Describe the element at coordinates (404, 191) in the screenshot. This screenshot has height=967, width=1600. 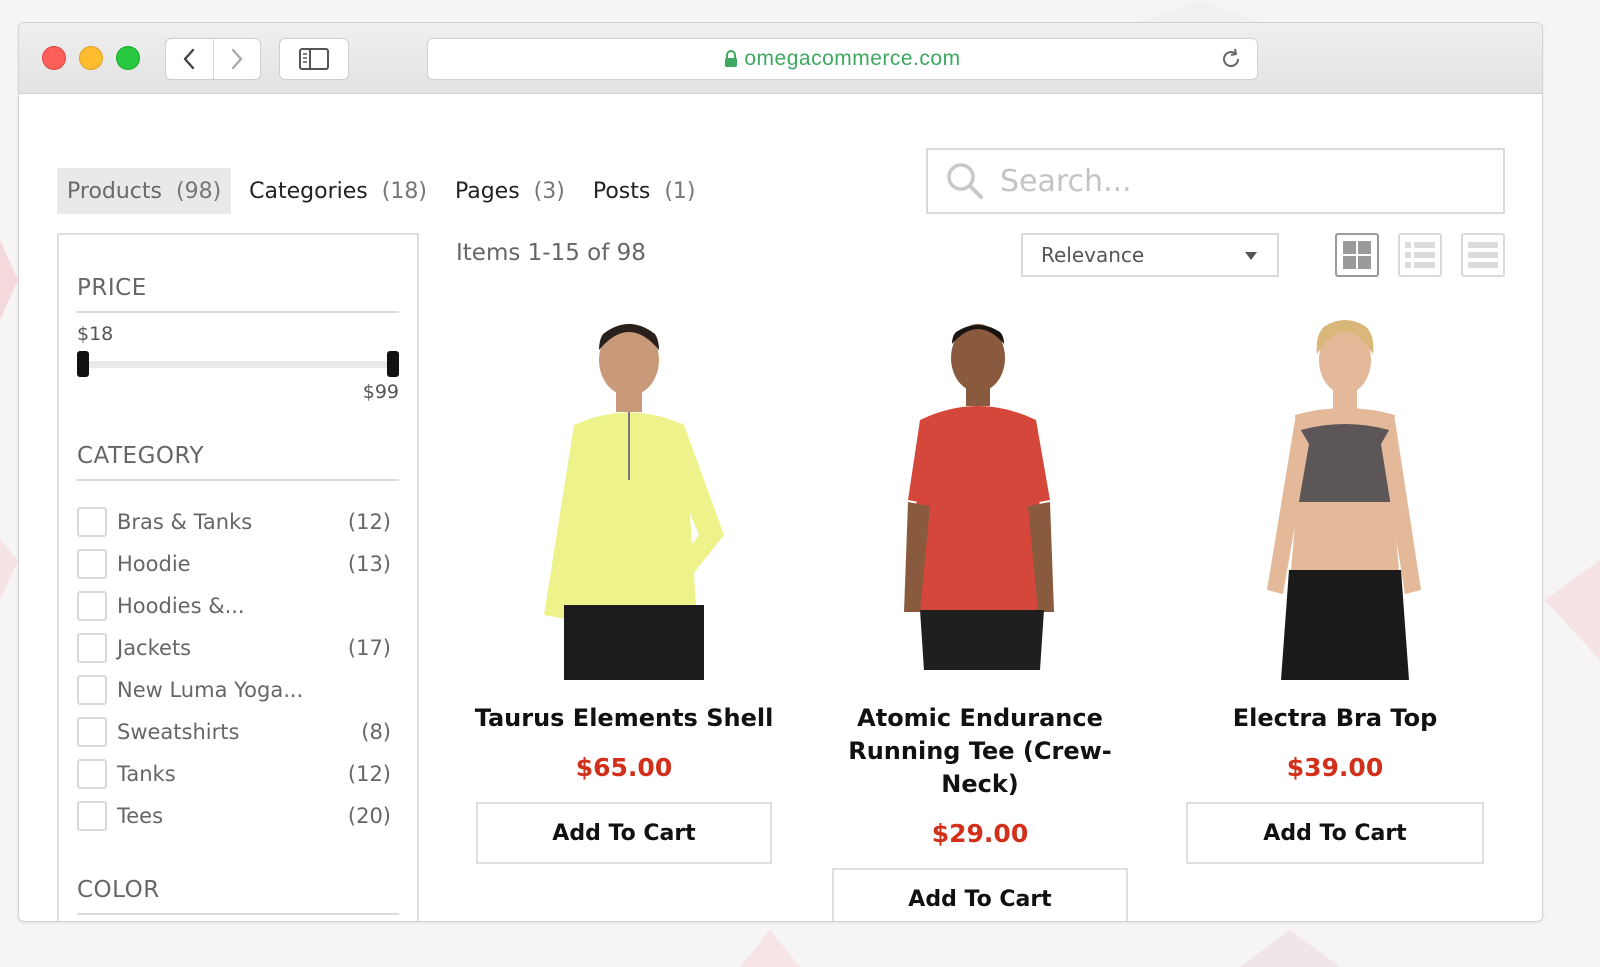
I see `tab-count: (18)` at that location.